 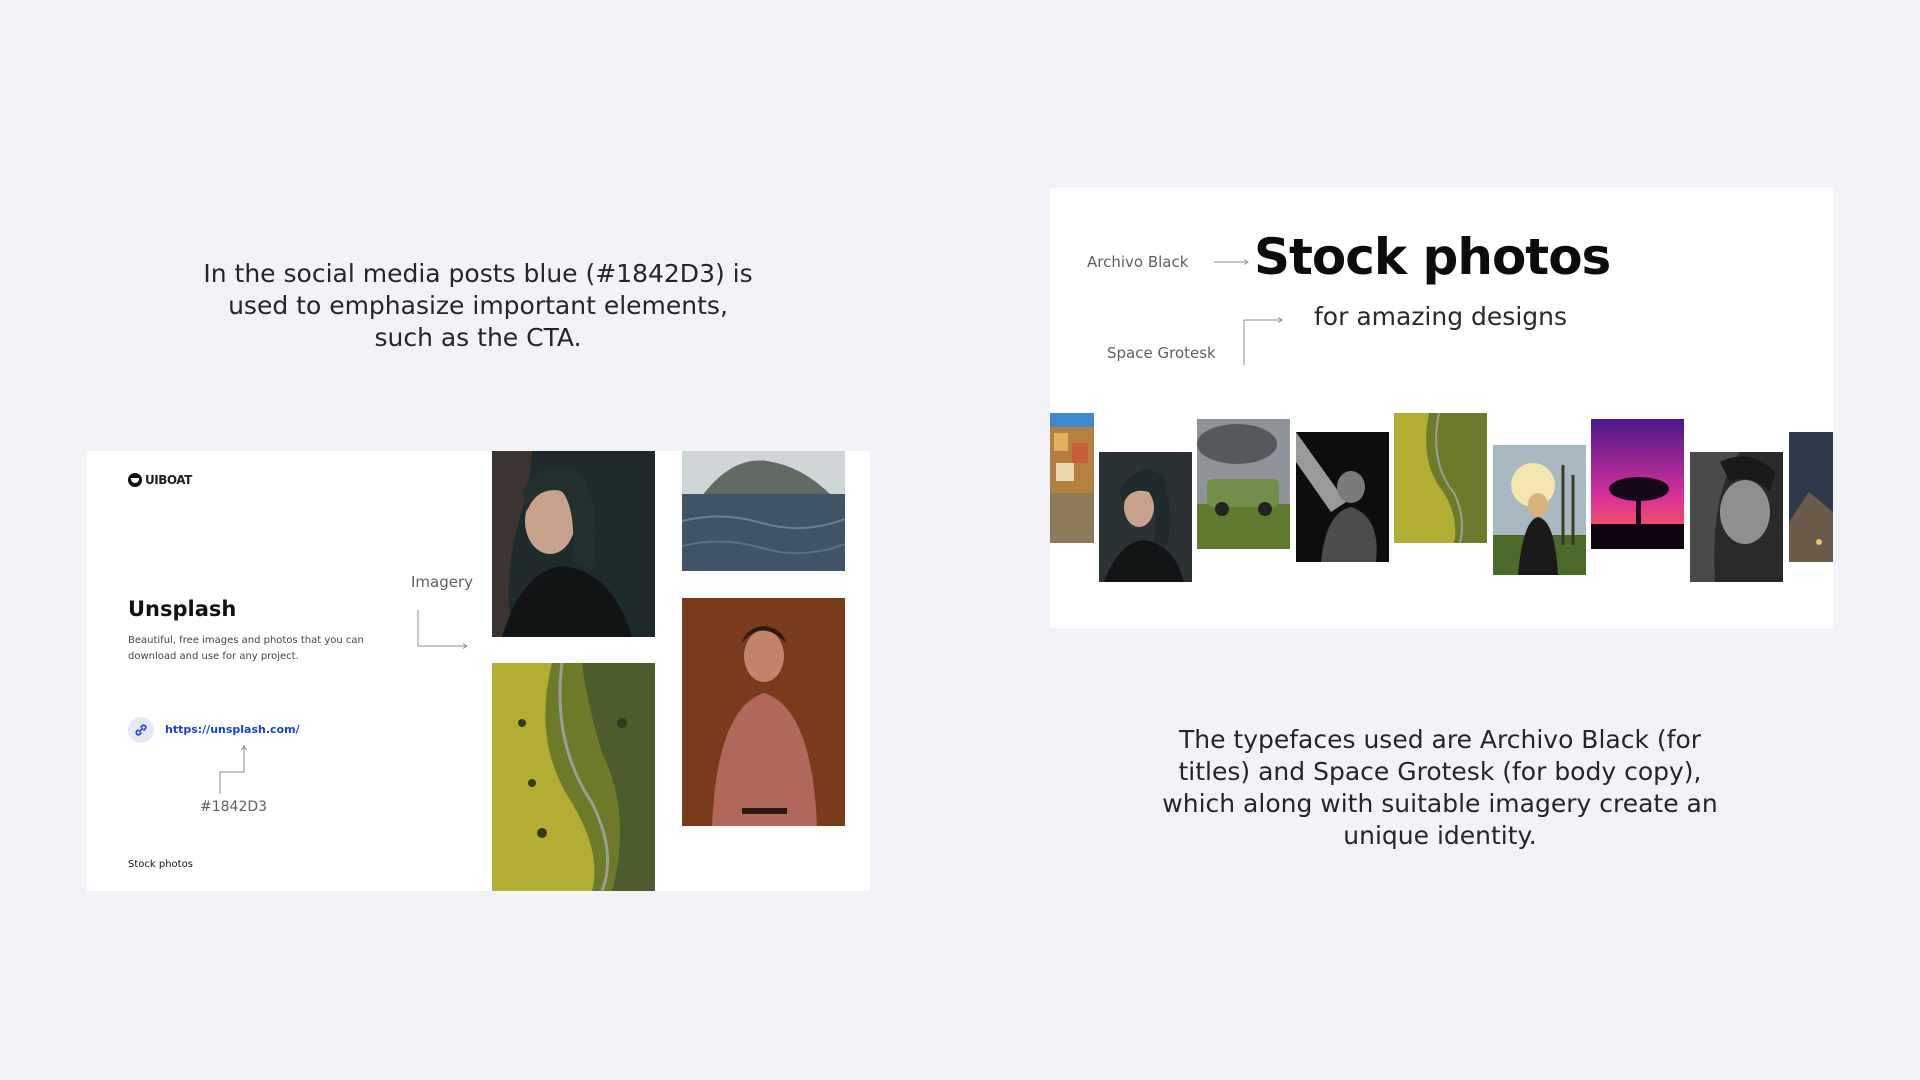 What do you see at coordinates (234, 807) in the screenshot?
I see `color-hex-label: #1842D3` at bounding box center [234, 807].